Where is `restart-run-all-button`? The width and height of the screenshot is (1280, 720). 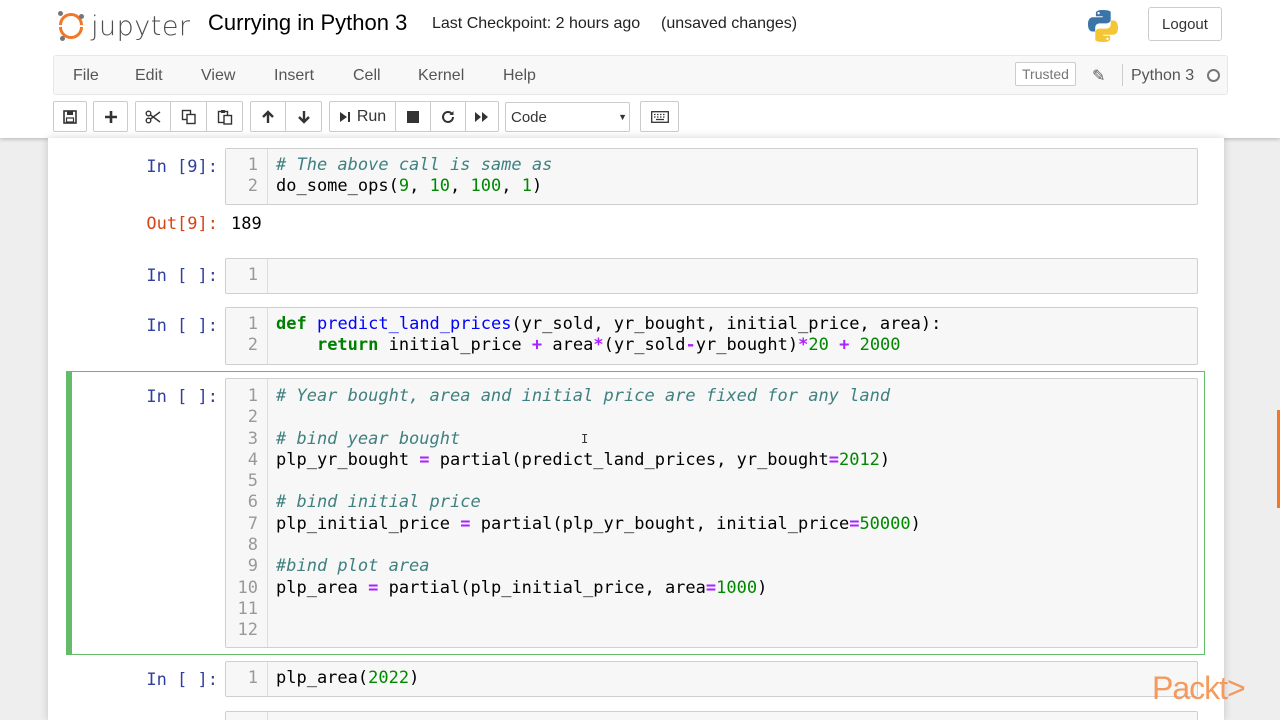 restart-run-all-button is located at coordinates (482, 116).